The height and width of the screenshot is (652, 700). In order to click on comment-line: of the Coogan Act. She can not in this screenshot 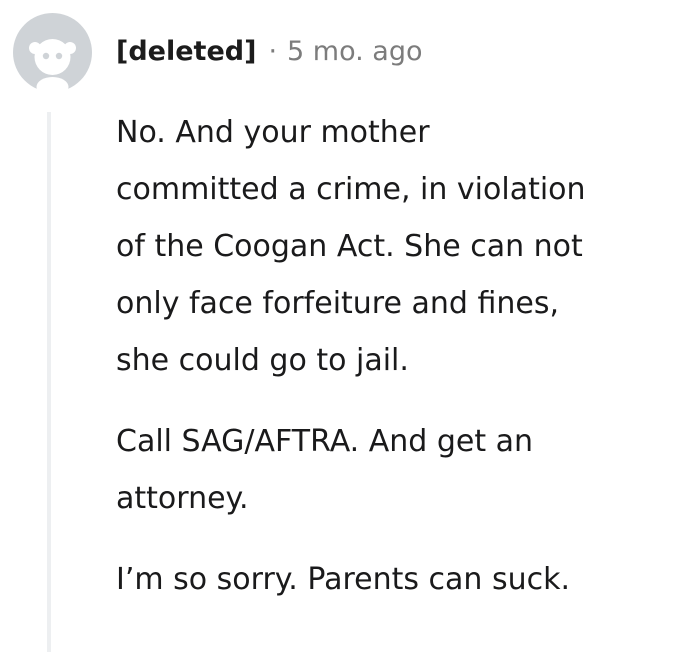, I will do `click(349, 246)`.